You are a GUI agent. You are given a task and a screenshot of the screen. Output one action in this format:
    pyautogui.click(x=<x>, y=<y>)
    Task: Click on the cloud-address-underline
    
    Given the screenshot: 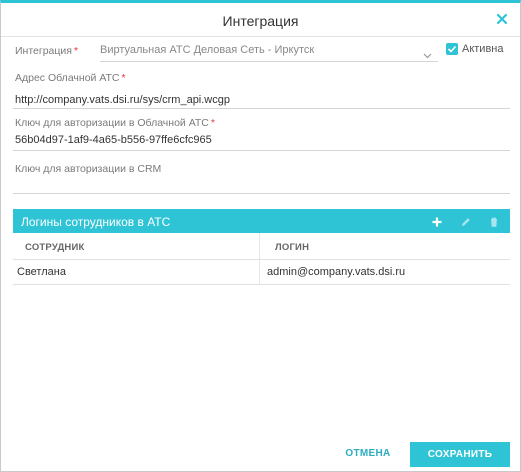 What is the action you would take?
    pyautogui.click(x=261, y=108)
    